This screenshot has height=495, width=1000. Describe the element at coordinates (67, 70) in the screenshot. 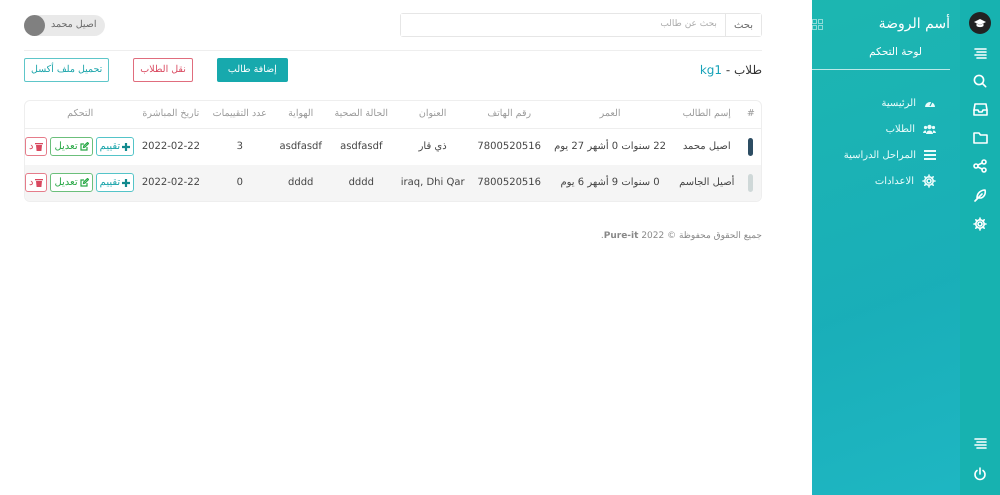

I see `download-button: تحميل ملف أكسل` at that location.